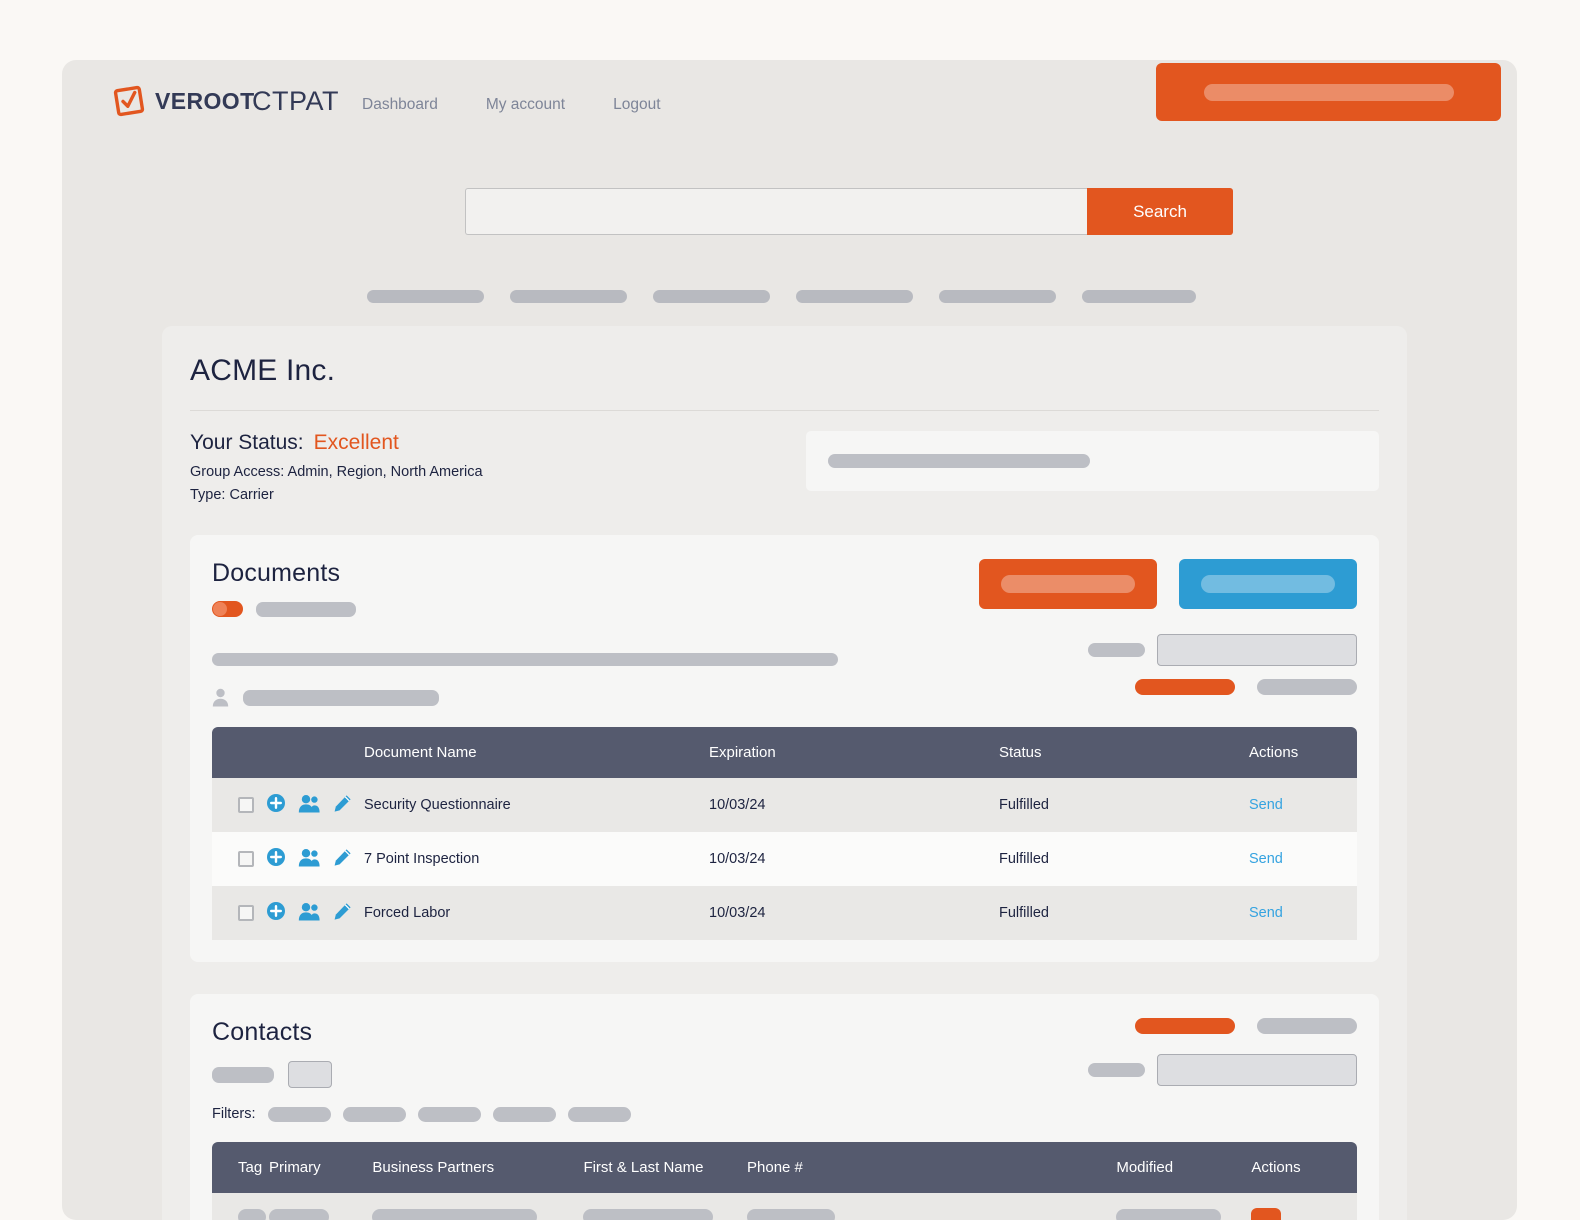  What do you see at coordinates (356, 442) in the screenshot?
I see `status-badge: Excellent` at bounding box center [356, 442].